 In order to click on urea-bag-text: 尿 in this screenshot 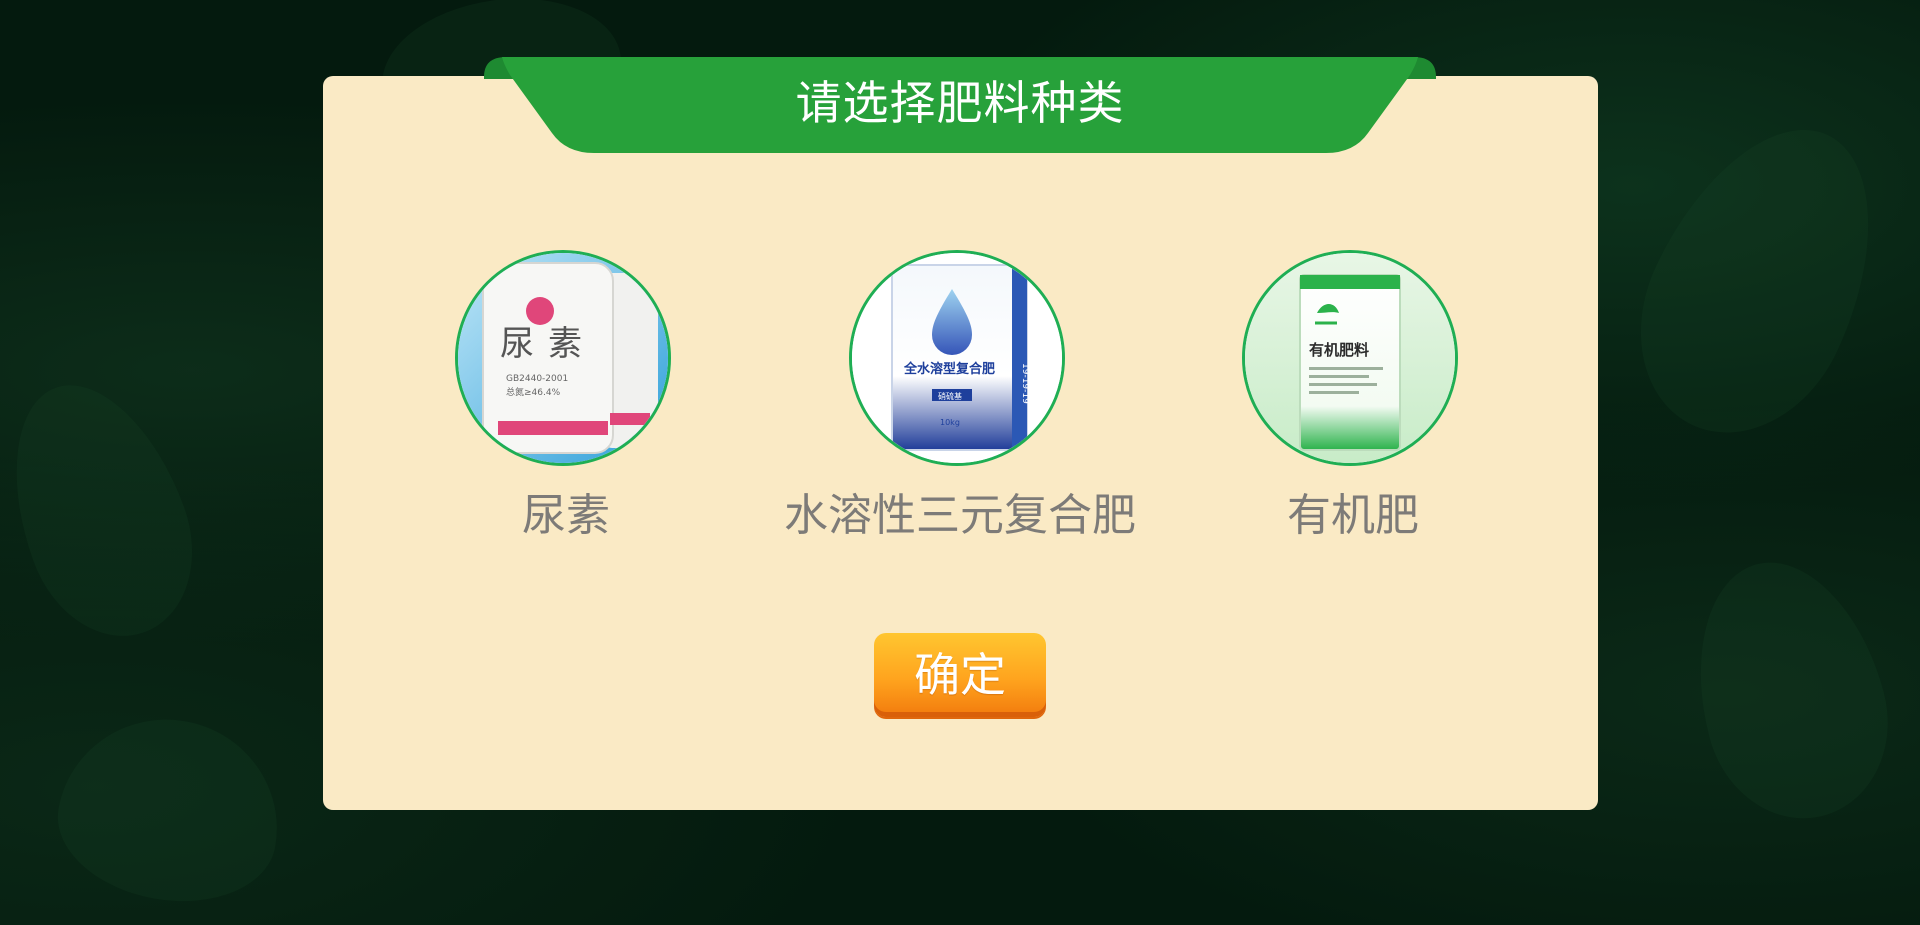, I will do `click(517, 344)`.